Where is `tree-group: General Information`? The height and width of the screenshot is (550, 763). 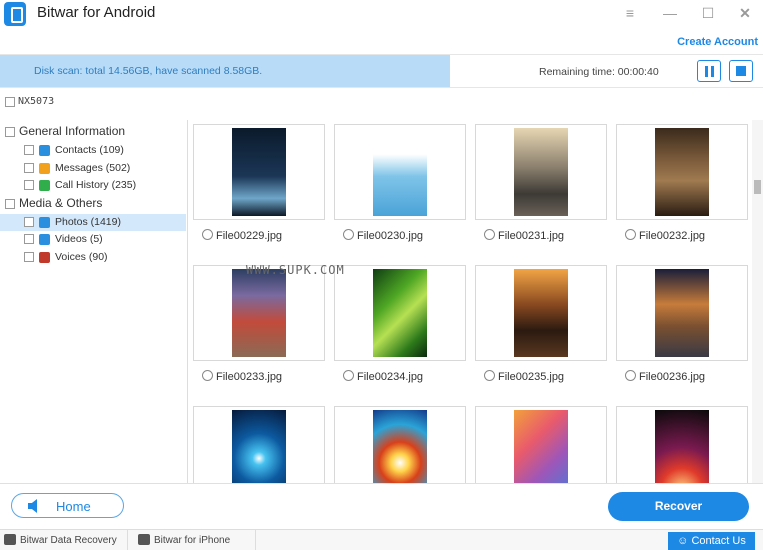
tree-group: General Information is located at coordinates (93, 132).